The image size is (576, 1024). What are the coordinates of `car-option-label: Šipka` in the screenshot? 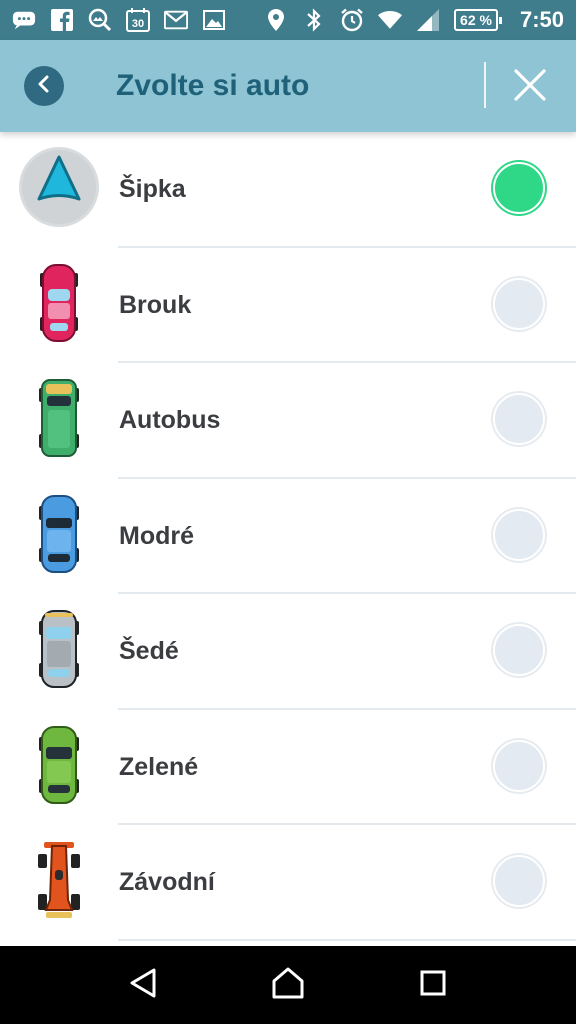 It's located at (152, 189).